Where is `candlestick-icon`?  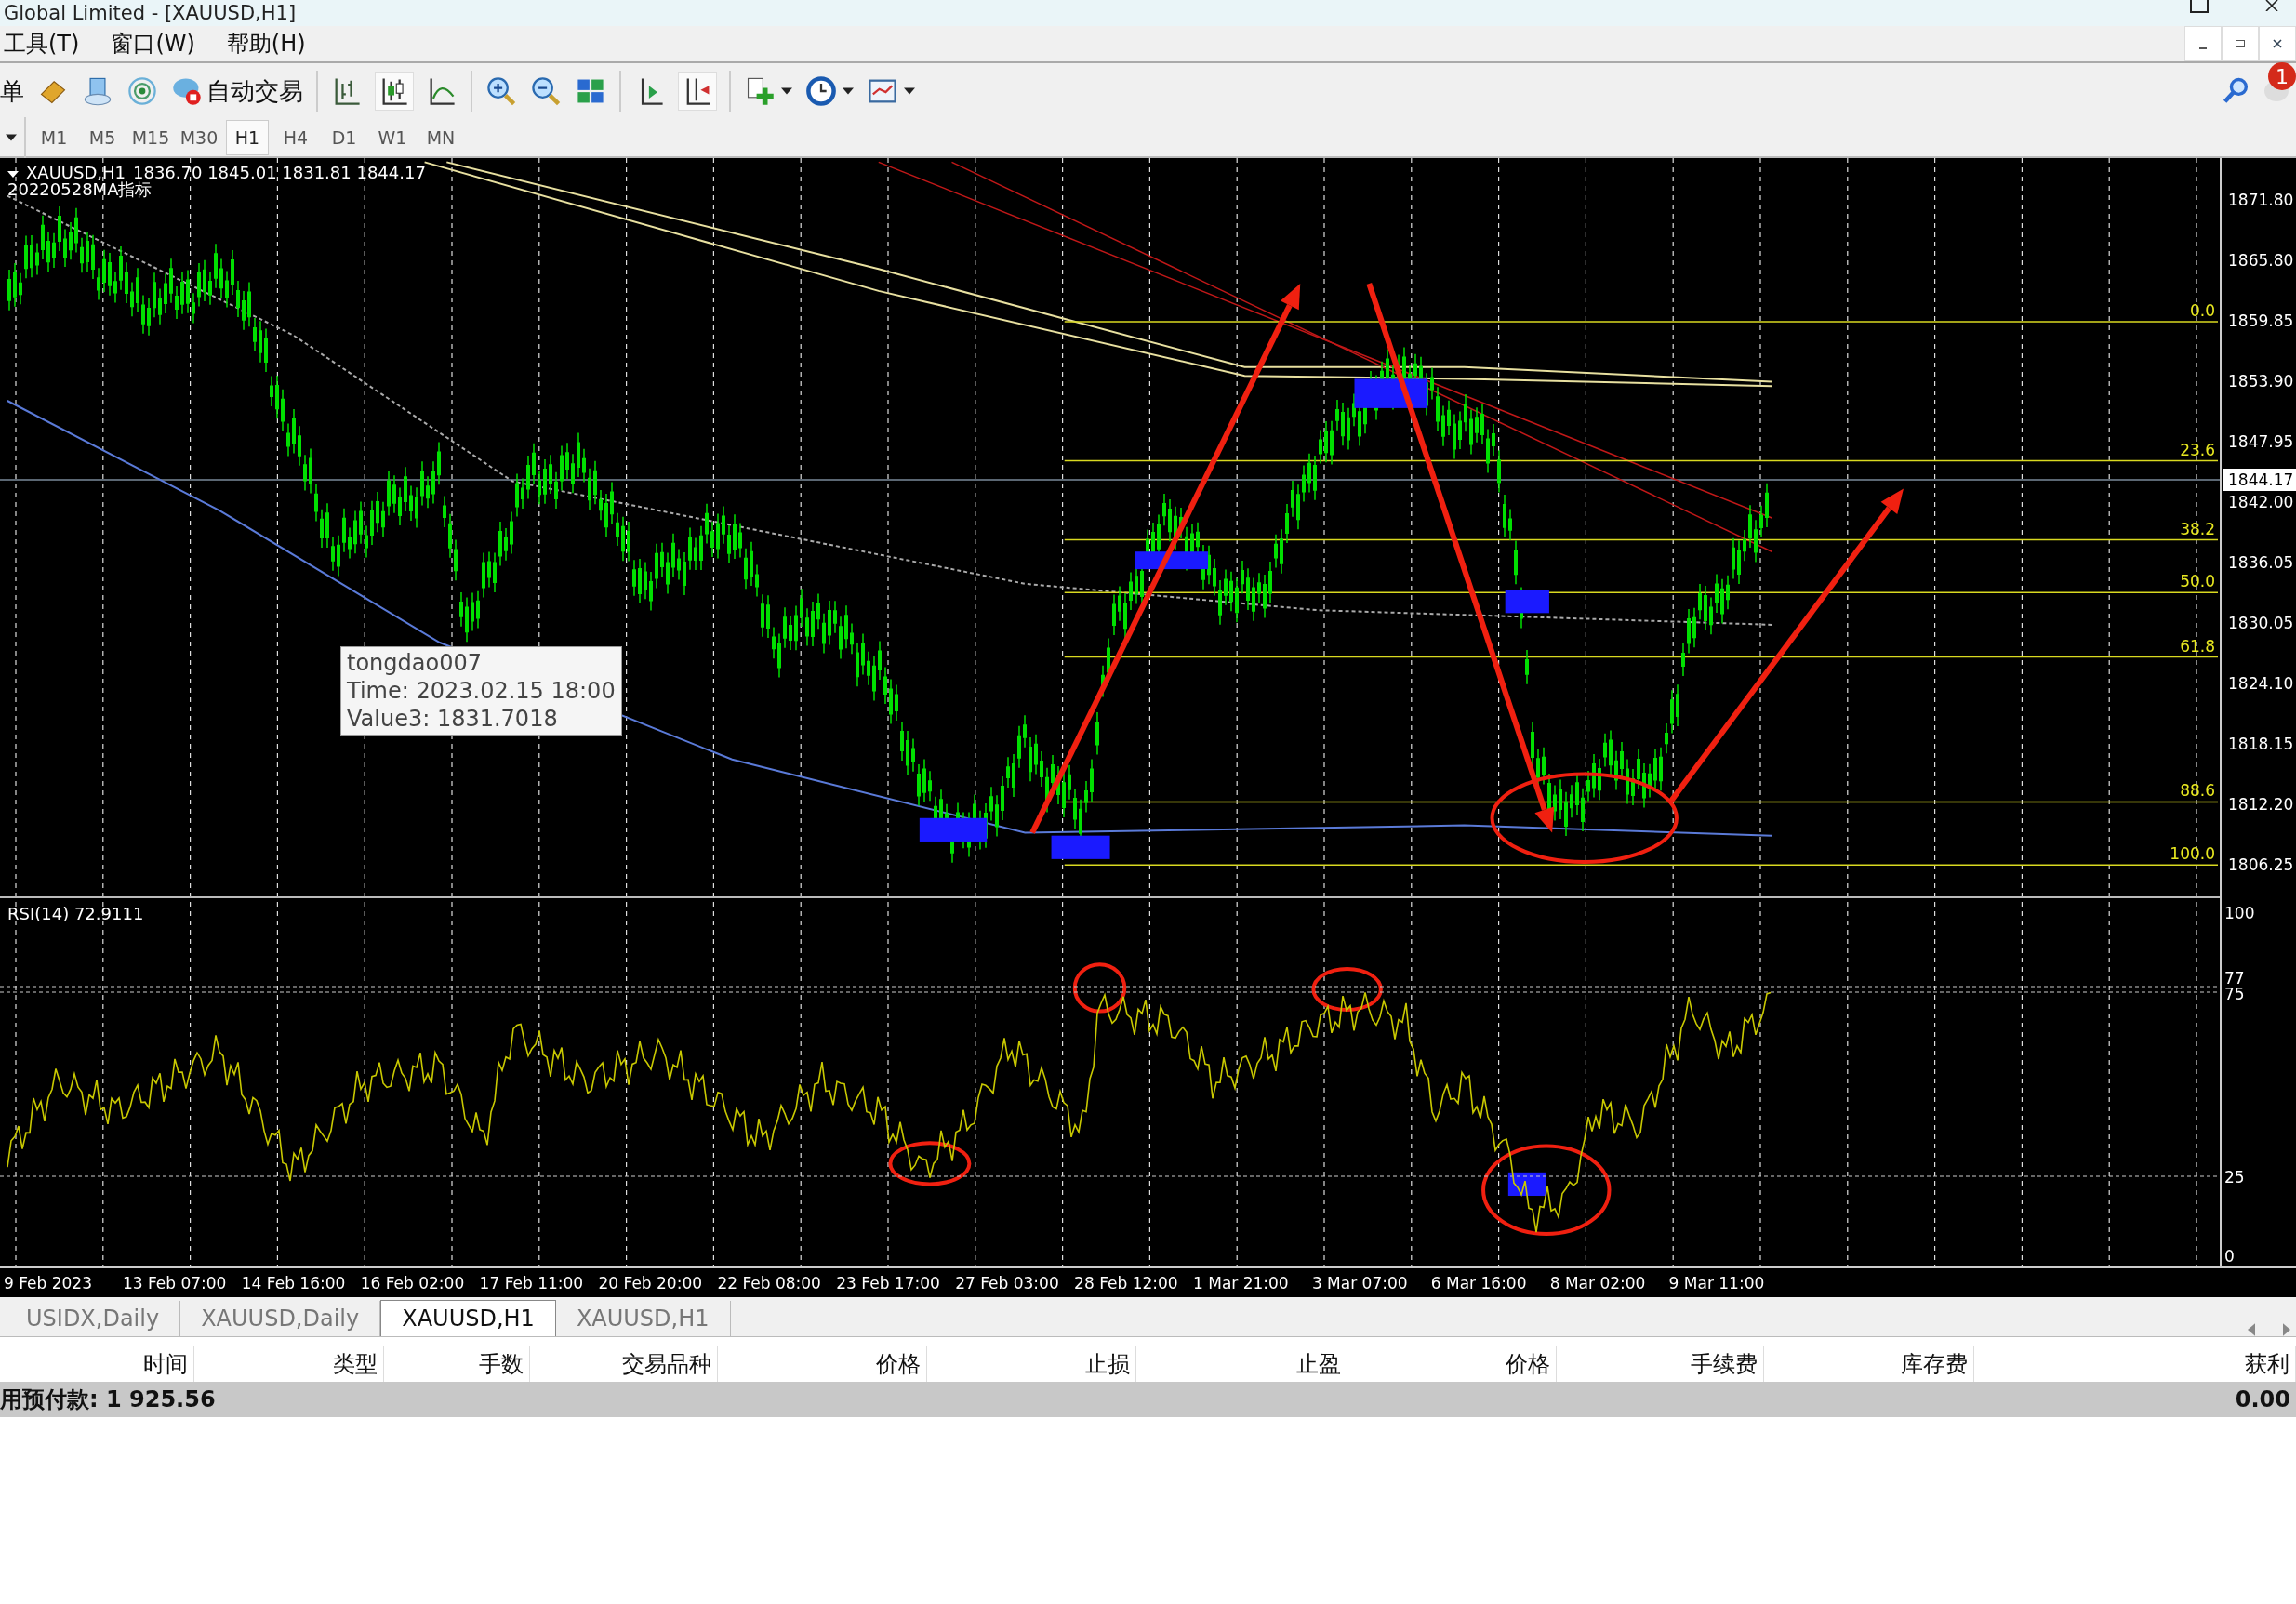
candlestick-icon is located at coordinates (394, 91).